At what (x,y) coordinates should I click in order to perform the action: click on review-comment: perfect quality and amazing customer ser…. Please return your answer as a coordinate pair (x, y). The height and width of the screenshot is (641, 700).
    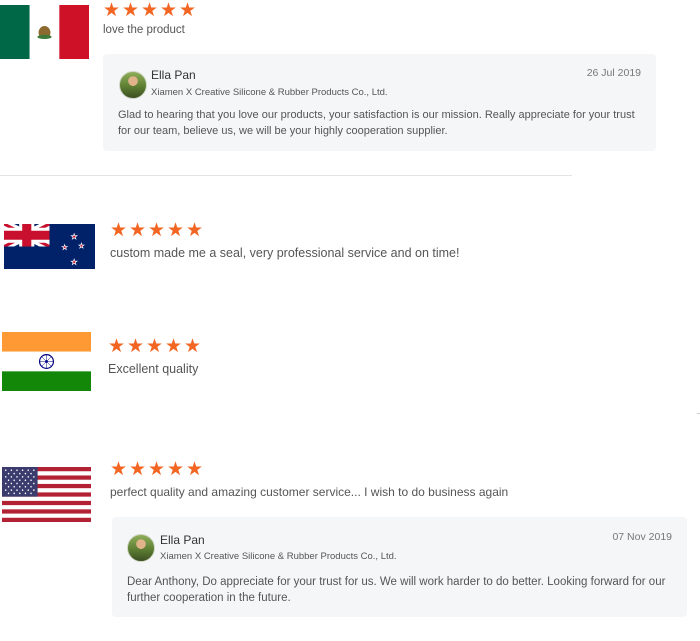
    Looking at the image, I should click on (309, 492).